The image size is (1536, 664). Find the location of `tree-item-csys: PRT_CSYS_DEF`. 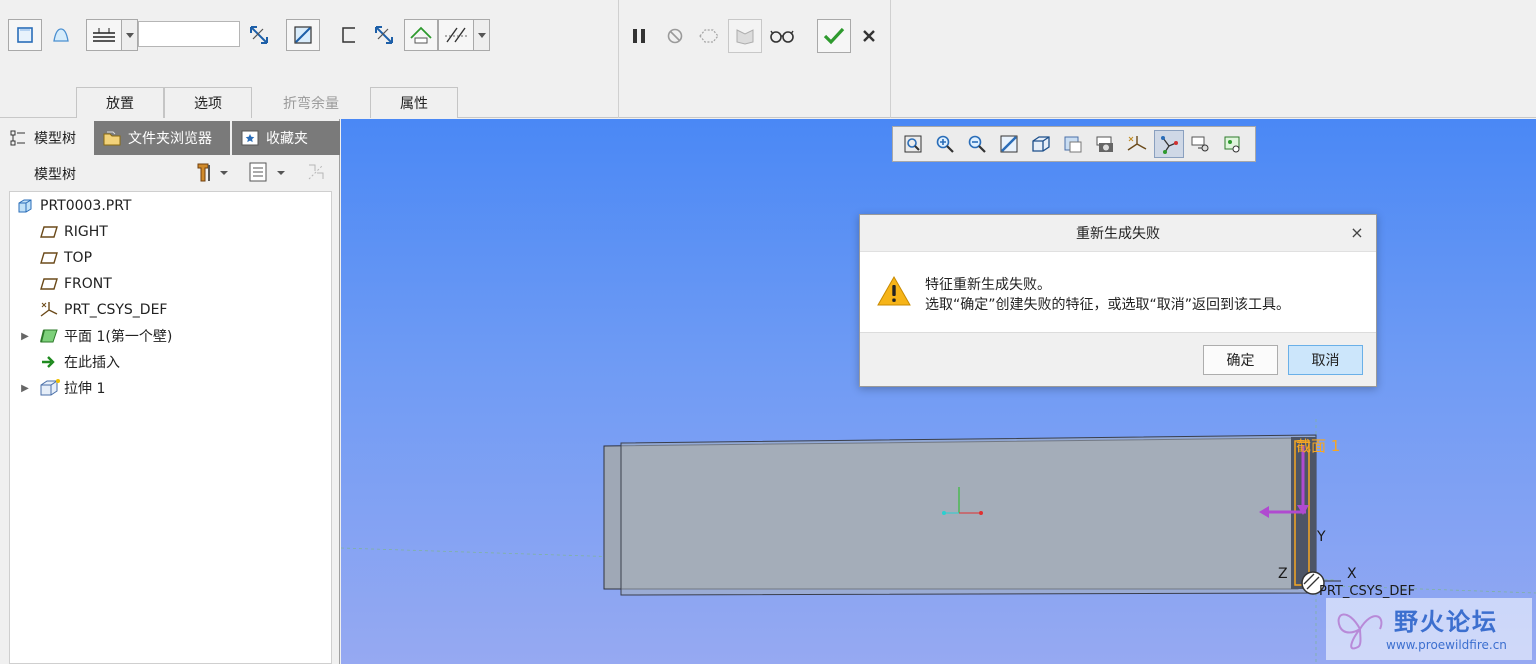

tree-item-csys: PRT_CSYS_DEF is located at coordinates (102, 310).